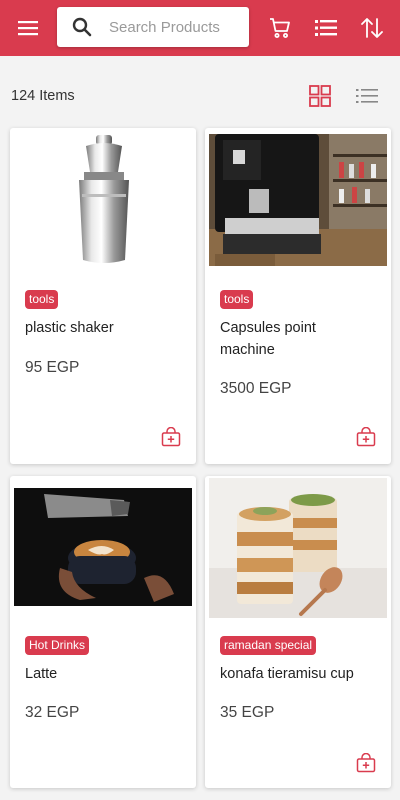 This screenshot has height=800, width=400. Describe the element at coordinates (256, 388) in the screenshot. I see `product-price: 3500 EGP` at that location.